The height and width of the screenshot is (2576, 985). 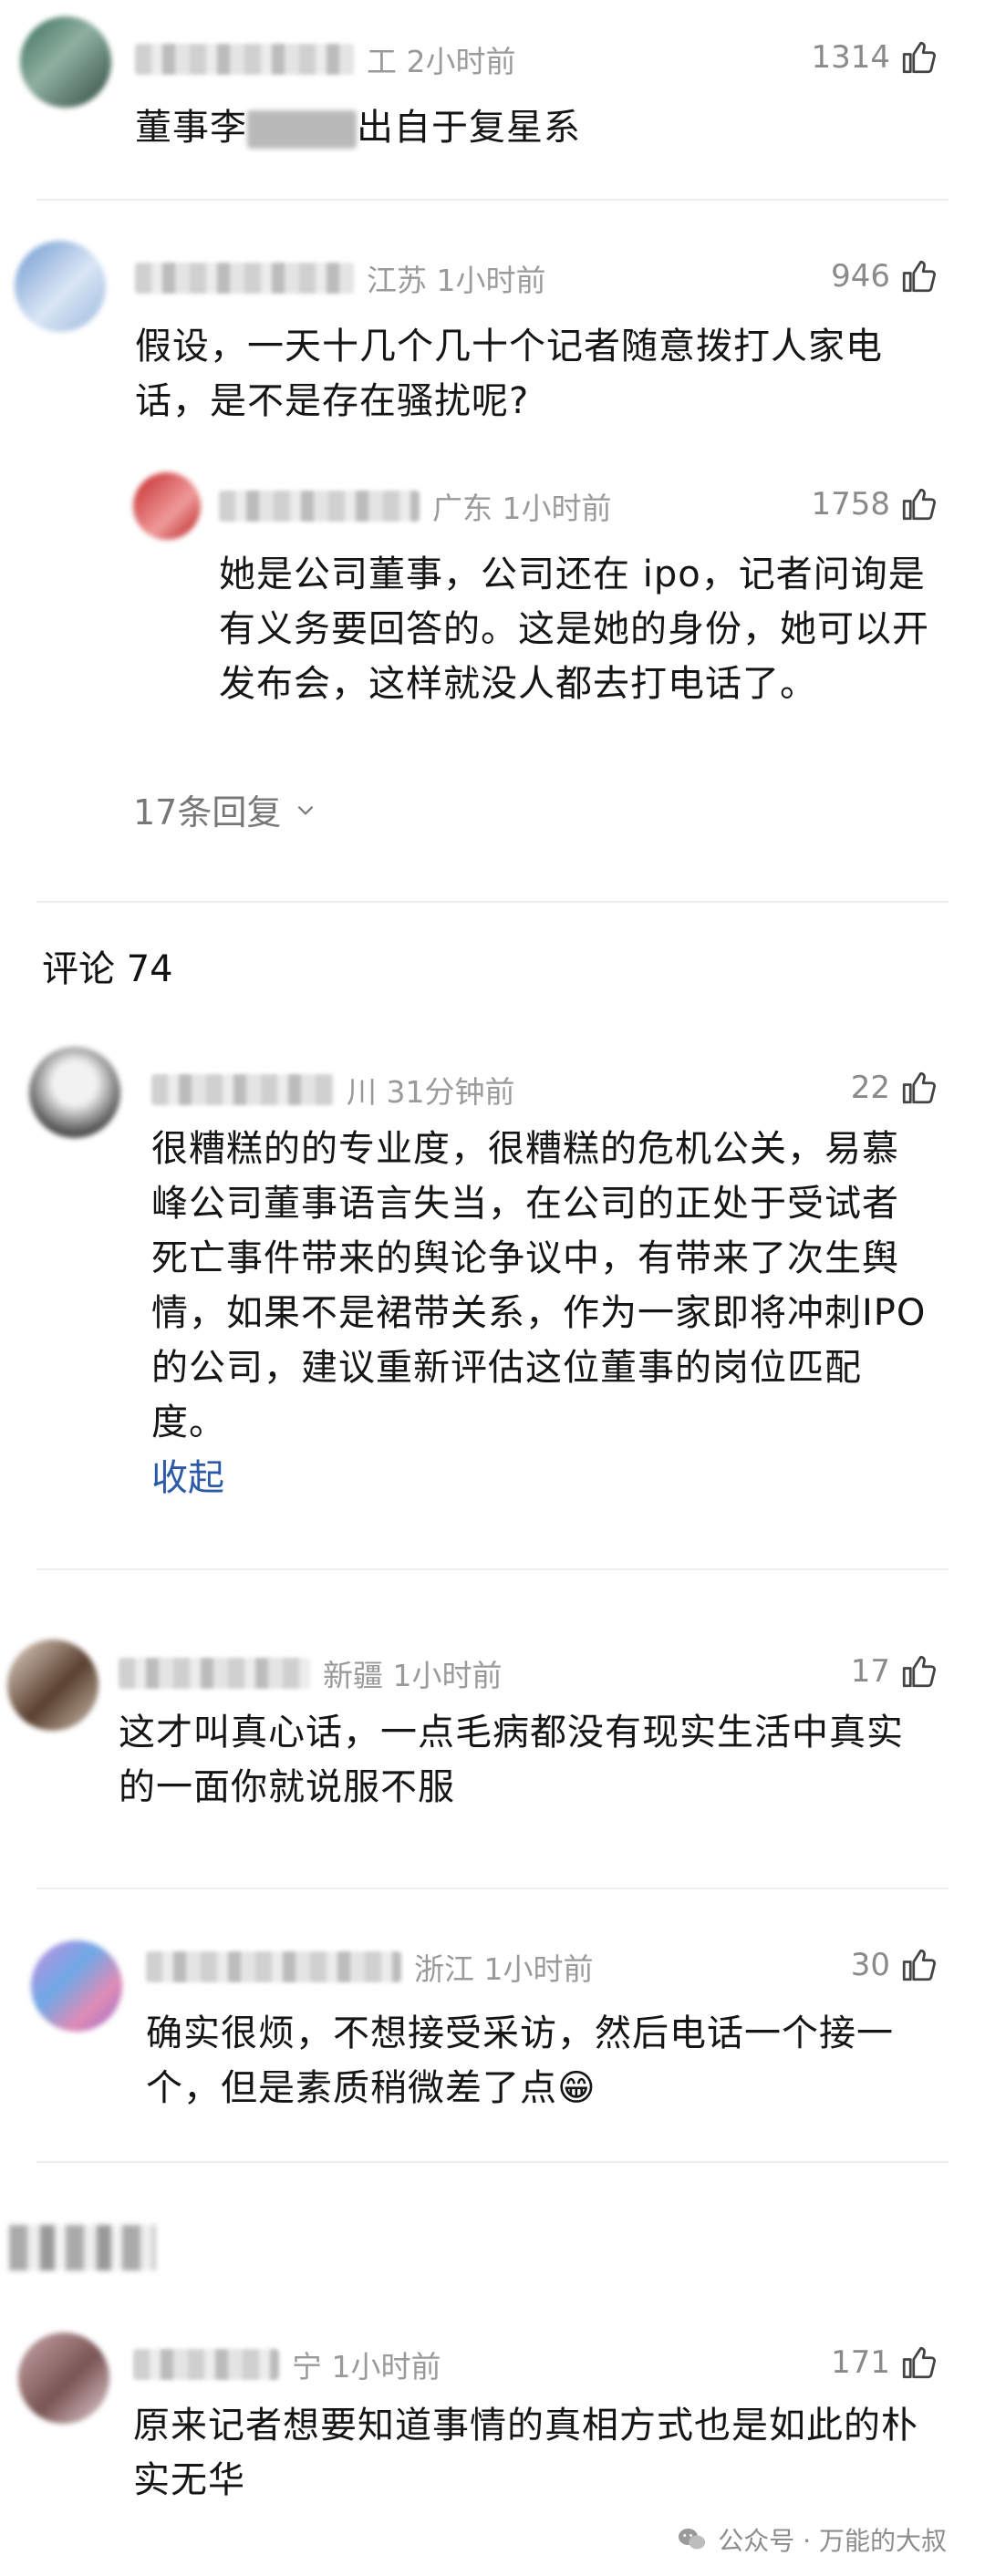 What do you see at coordinates (832, 2541) in the screenshot?
I see `watermark-text: 公众号 · 万能的大叔` at bounding box center [832, 2541].